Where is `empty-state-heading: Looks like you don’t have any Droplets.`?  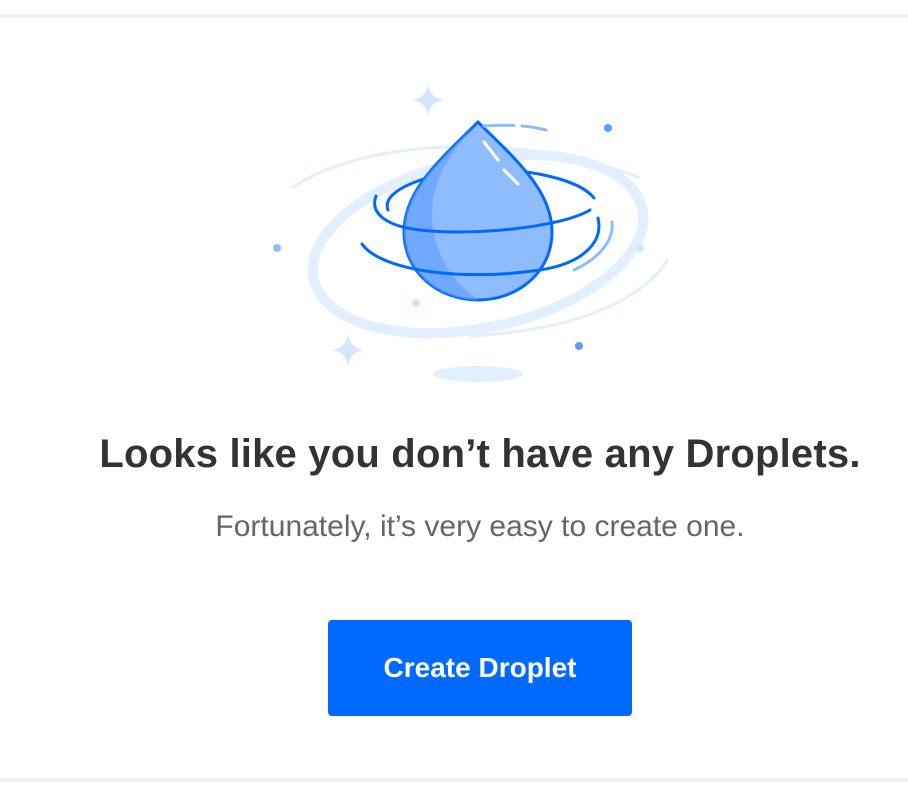 empty-state-heading: Looks like you don’t have any Droplets. is located at coordinates (480, 454).